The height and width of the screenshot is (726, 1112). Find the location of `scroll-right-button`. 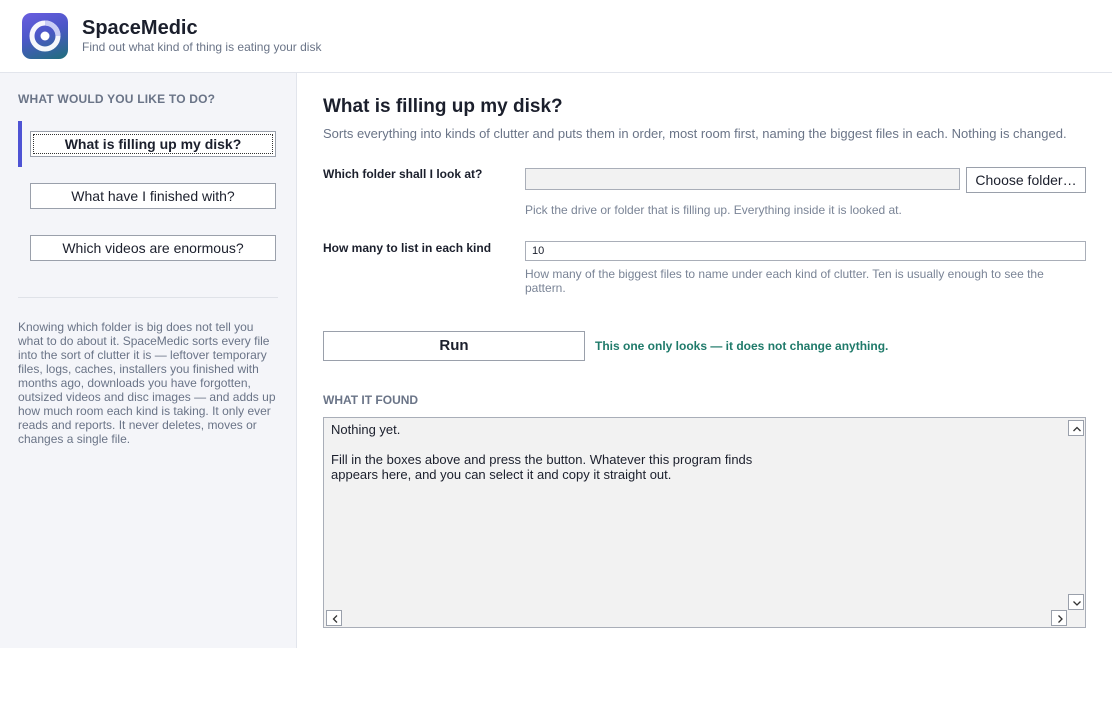

scroll-right-button is located at coordinates (1059, 618).